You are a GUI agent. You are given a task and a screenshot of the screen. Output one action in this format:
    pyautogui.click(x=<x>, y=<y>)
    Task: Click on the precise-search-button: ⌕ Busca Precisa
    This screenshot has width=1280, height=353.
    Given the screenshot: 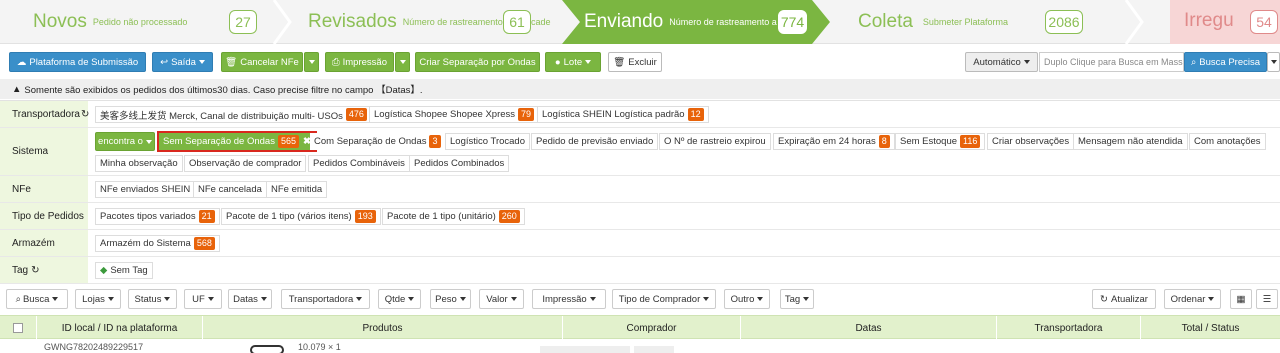 What is the action you would take?
    pyautogui.click(x=1225, y=62)
    